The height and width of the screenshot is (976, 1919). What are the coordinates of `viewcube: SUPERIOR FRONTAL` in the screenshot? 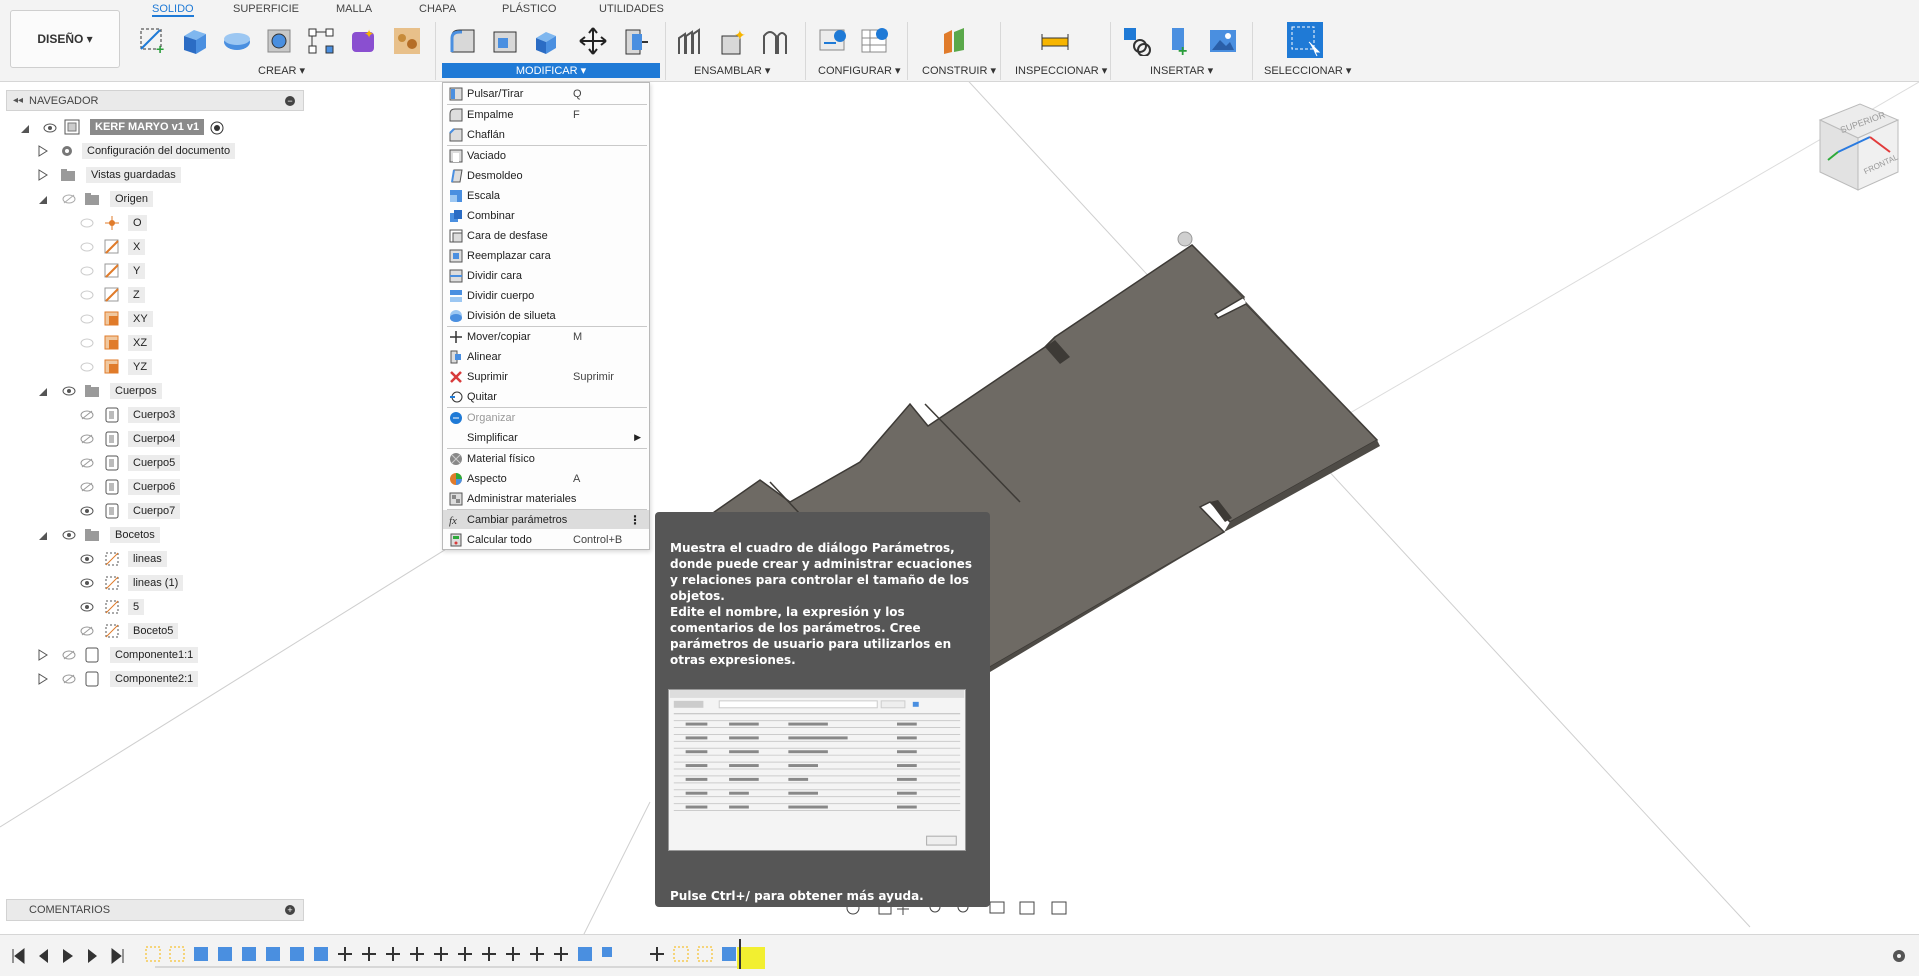 It's located at (1859, 147).